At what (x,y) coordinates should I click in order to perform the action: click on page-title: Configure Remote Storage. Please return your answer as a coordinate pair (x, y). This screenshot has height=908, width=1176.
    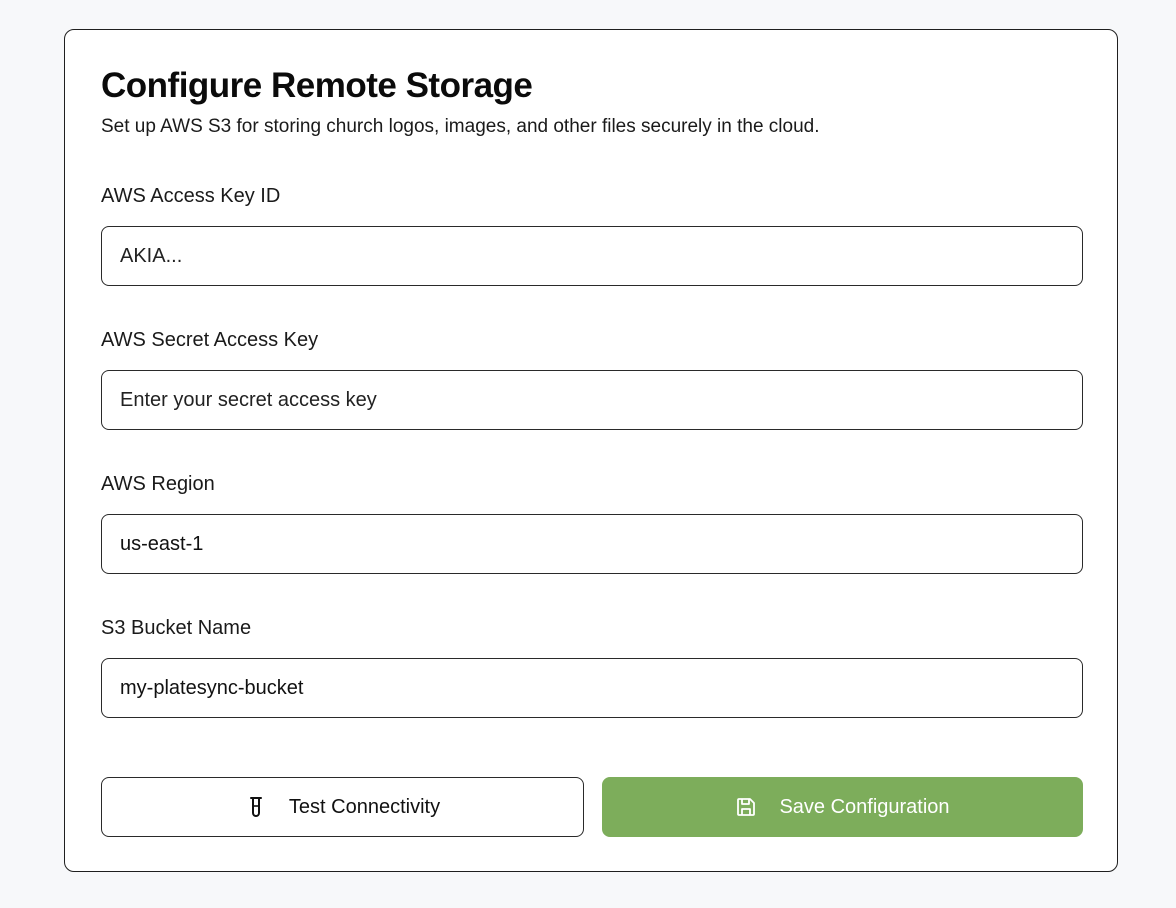
    Looking at the image, I should click on (317, 85).